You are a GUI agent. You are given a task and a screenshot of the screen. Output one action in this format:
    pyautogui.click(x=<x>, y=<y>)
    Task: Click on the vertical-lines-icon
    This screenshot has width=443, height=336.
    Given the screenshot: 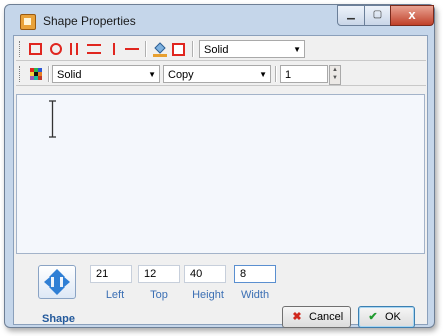 What is the action you would take?
    pyautogui.click(x=74, y=49)
    